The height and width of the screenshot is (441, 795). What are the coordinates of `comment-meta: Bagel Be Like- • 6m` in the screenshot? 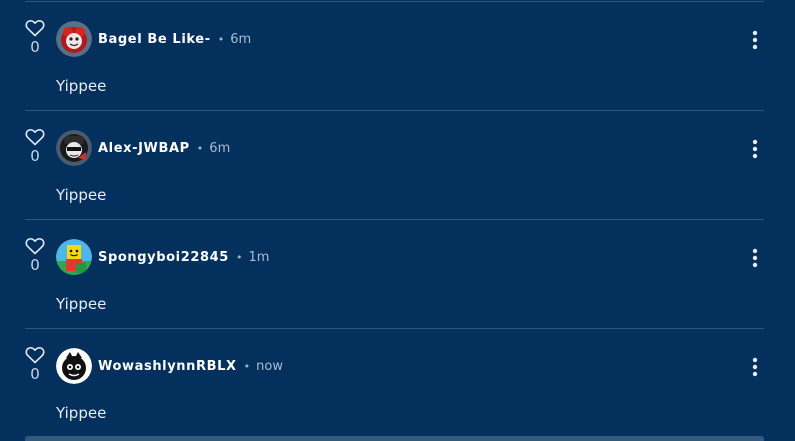 It's located at (174, 40).